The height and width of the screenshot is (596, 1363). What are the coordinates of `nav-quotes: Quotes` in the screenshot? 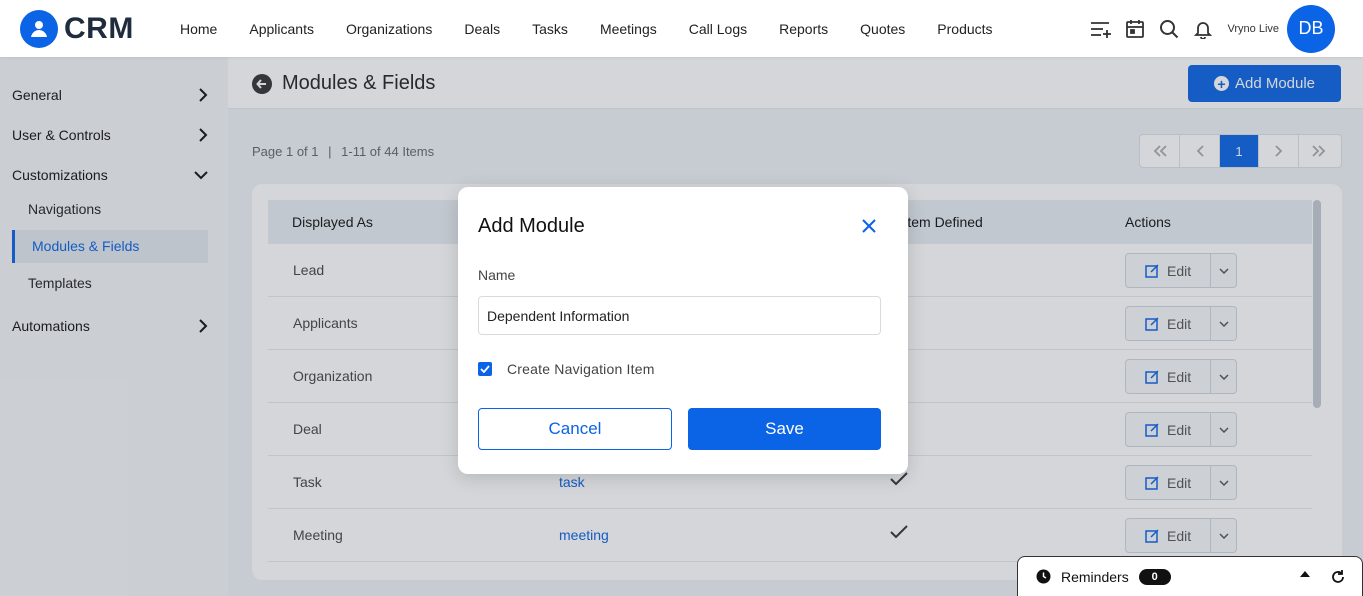 It's located at (882, 29).